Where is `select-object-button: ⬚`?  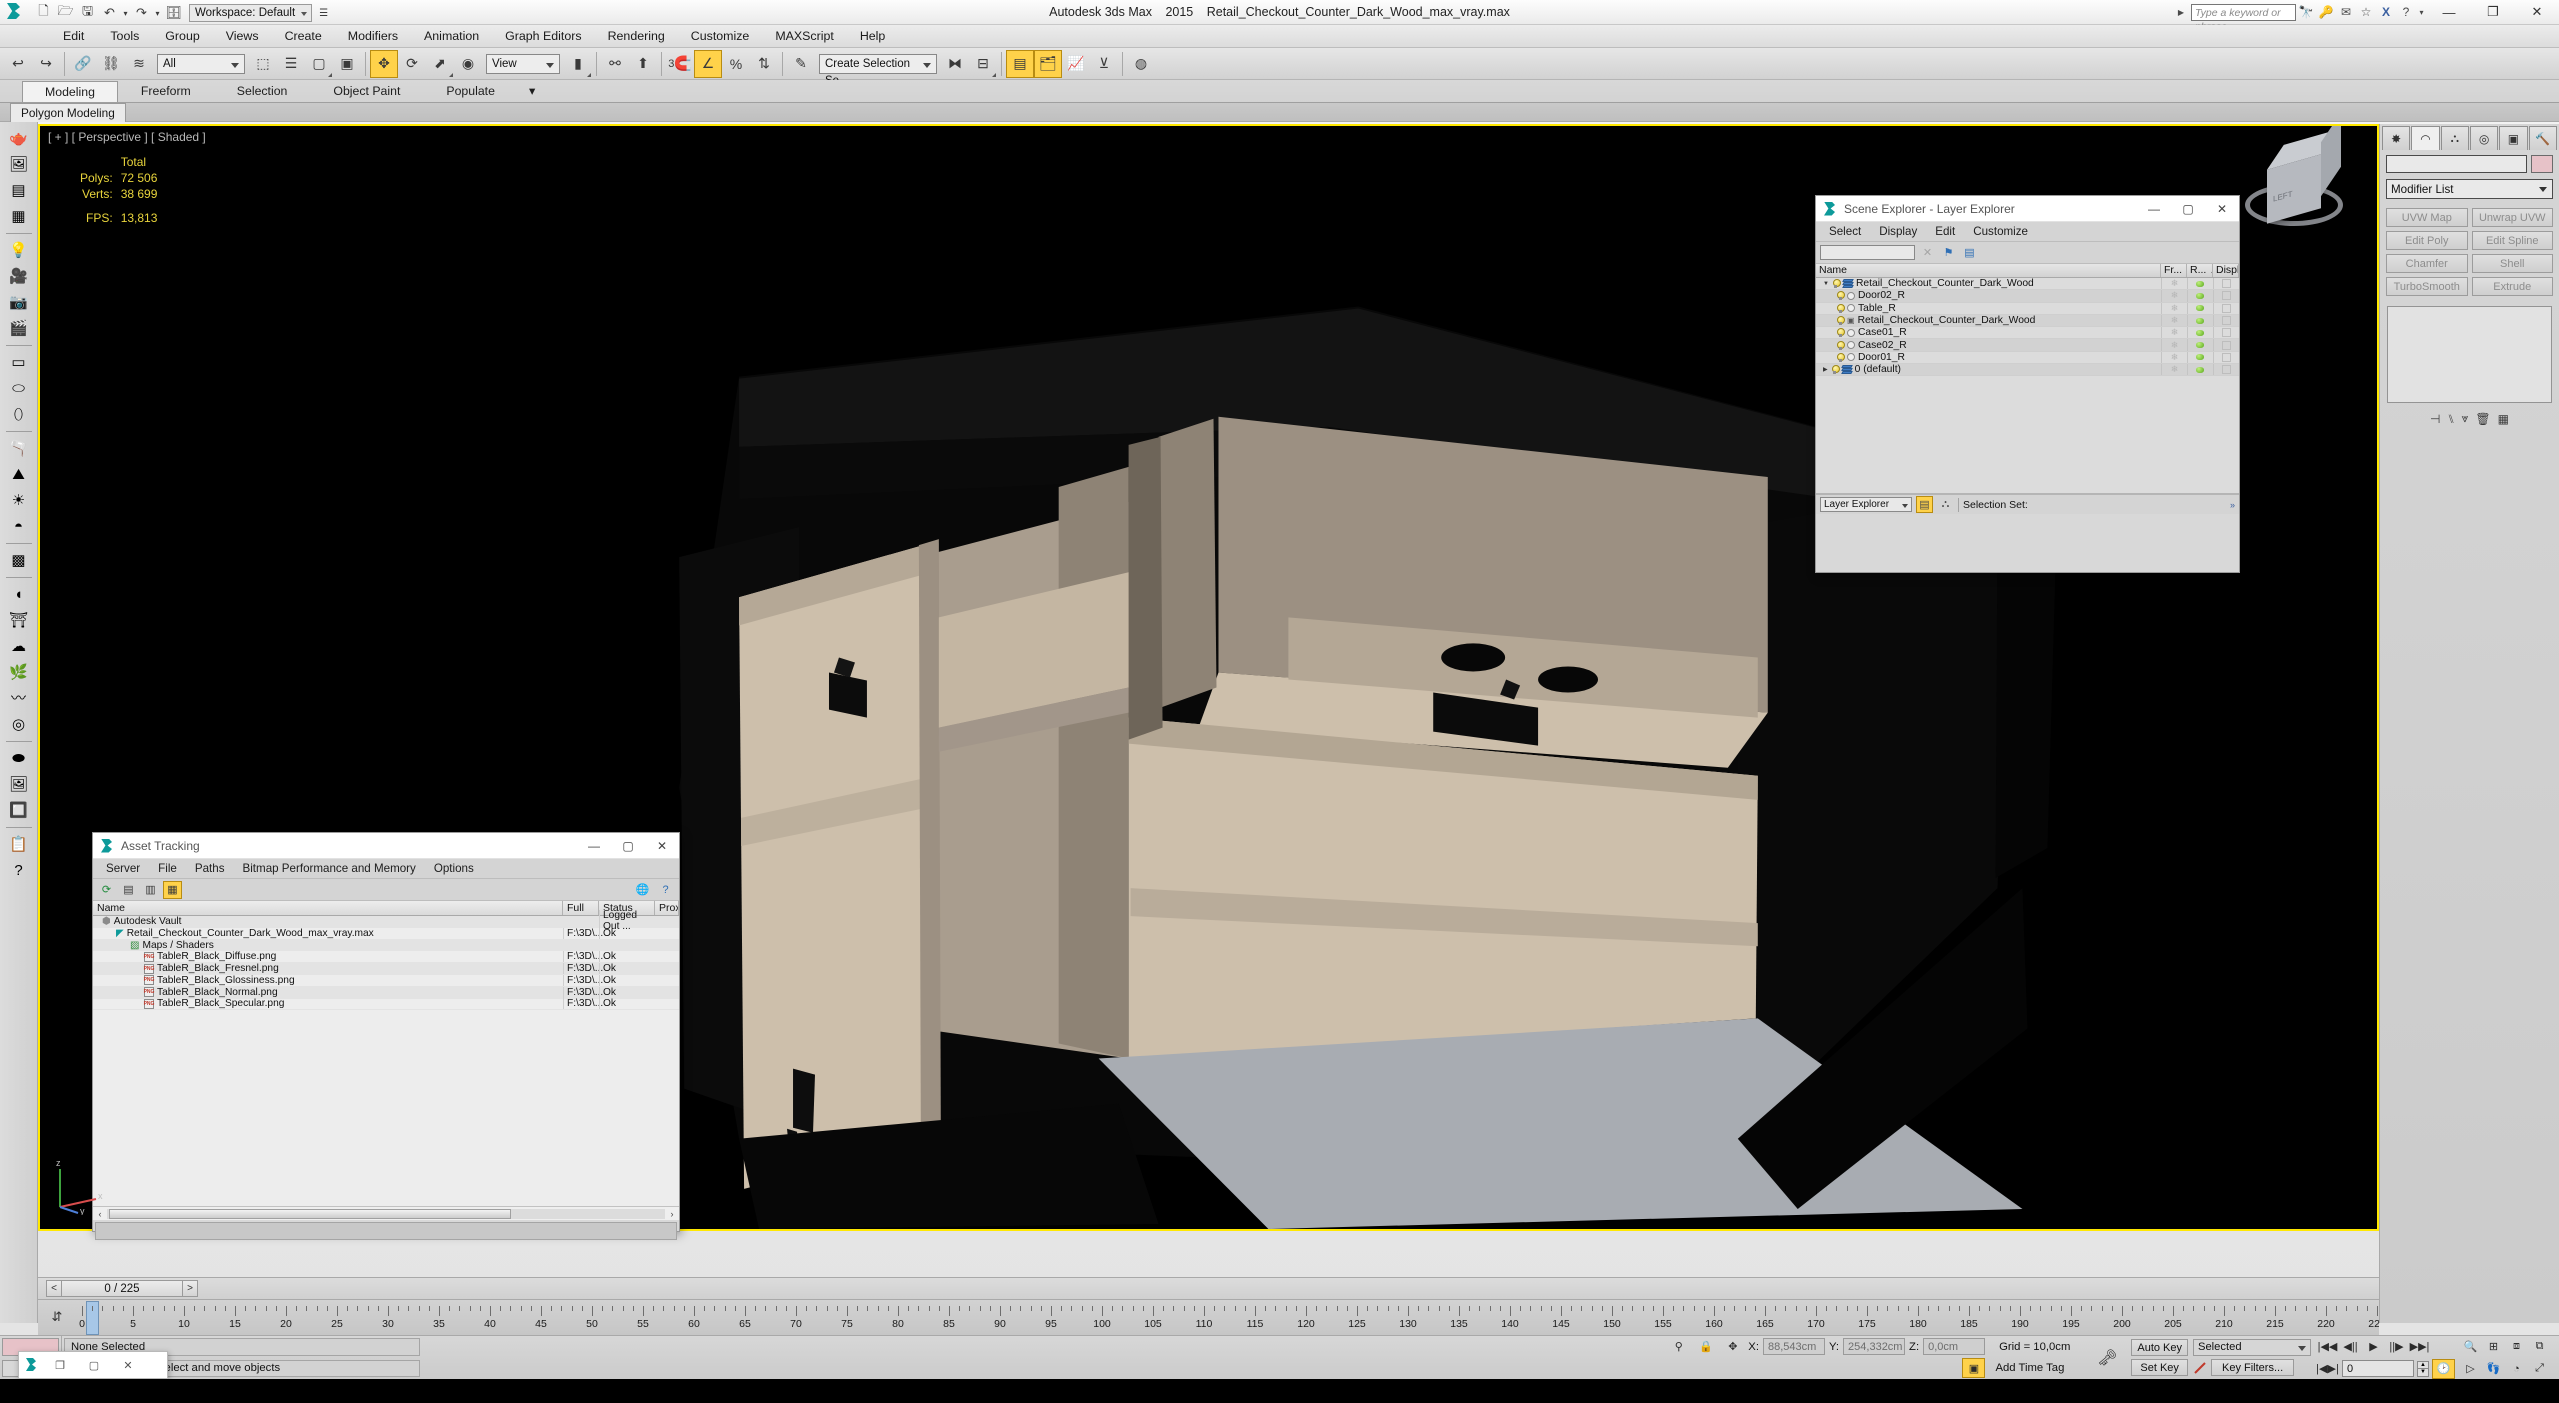 select-object-button: ⬚ is located at coordinates (263, 64).